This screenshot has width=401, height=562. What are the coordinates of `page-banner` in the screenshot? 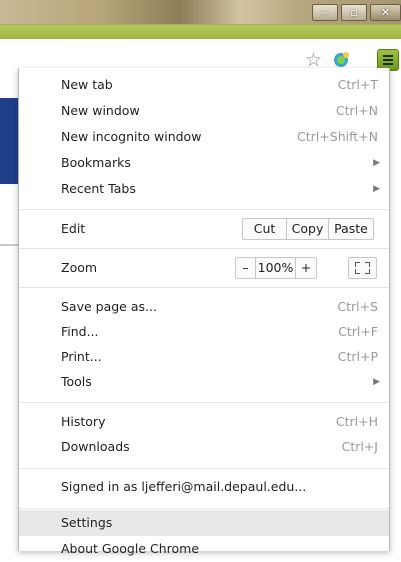 It's located at (9, 141).